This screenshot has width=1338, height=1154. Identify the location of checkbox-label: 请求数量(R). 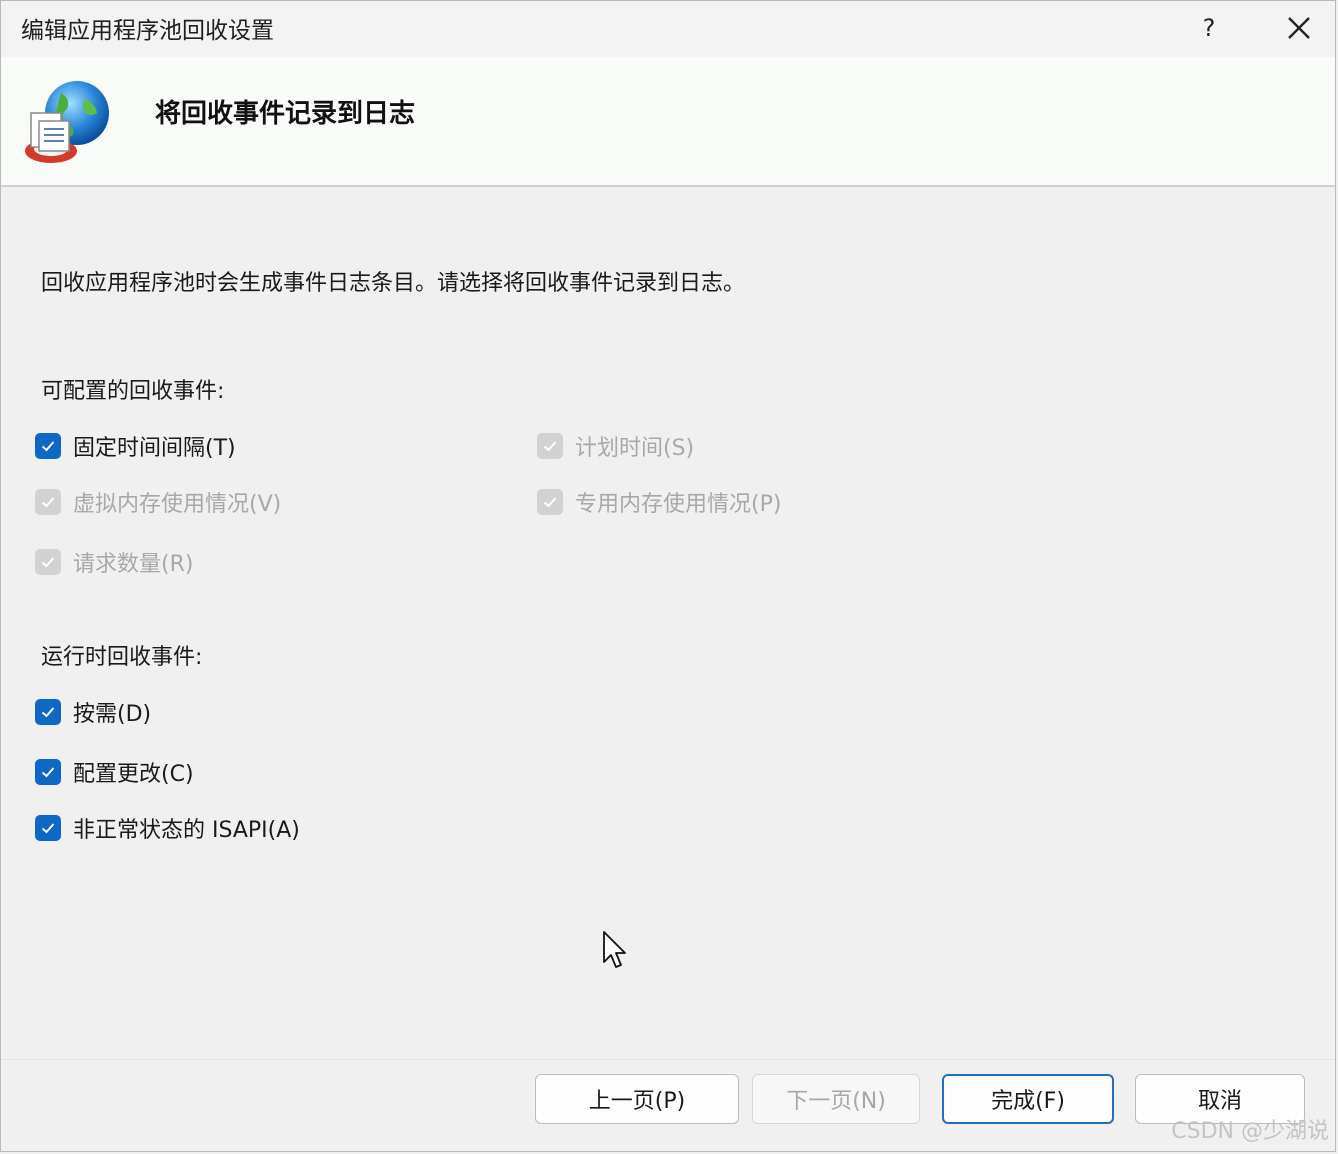
(133, 564).